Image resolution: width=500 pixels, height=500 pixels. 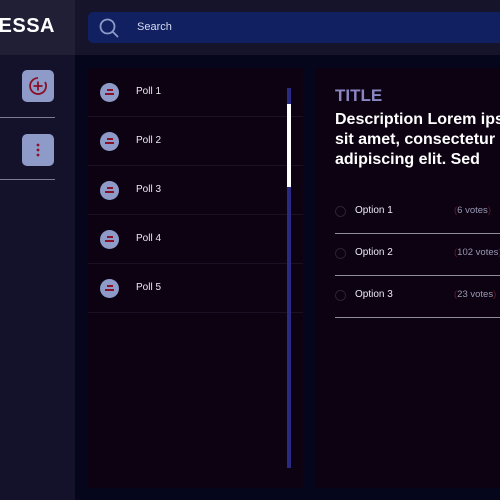 What do you see at coordinates (149, 91) in the screenshot?
I see `poll-label: Poll 1` at bounding box center [149, 91].